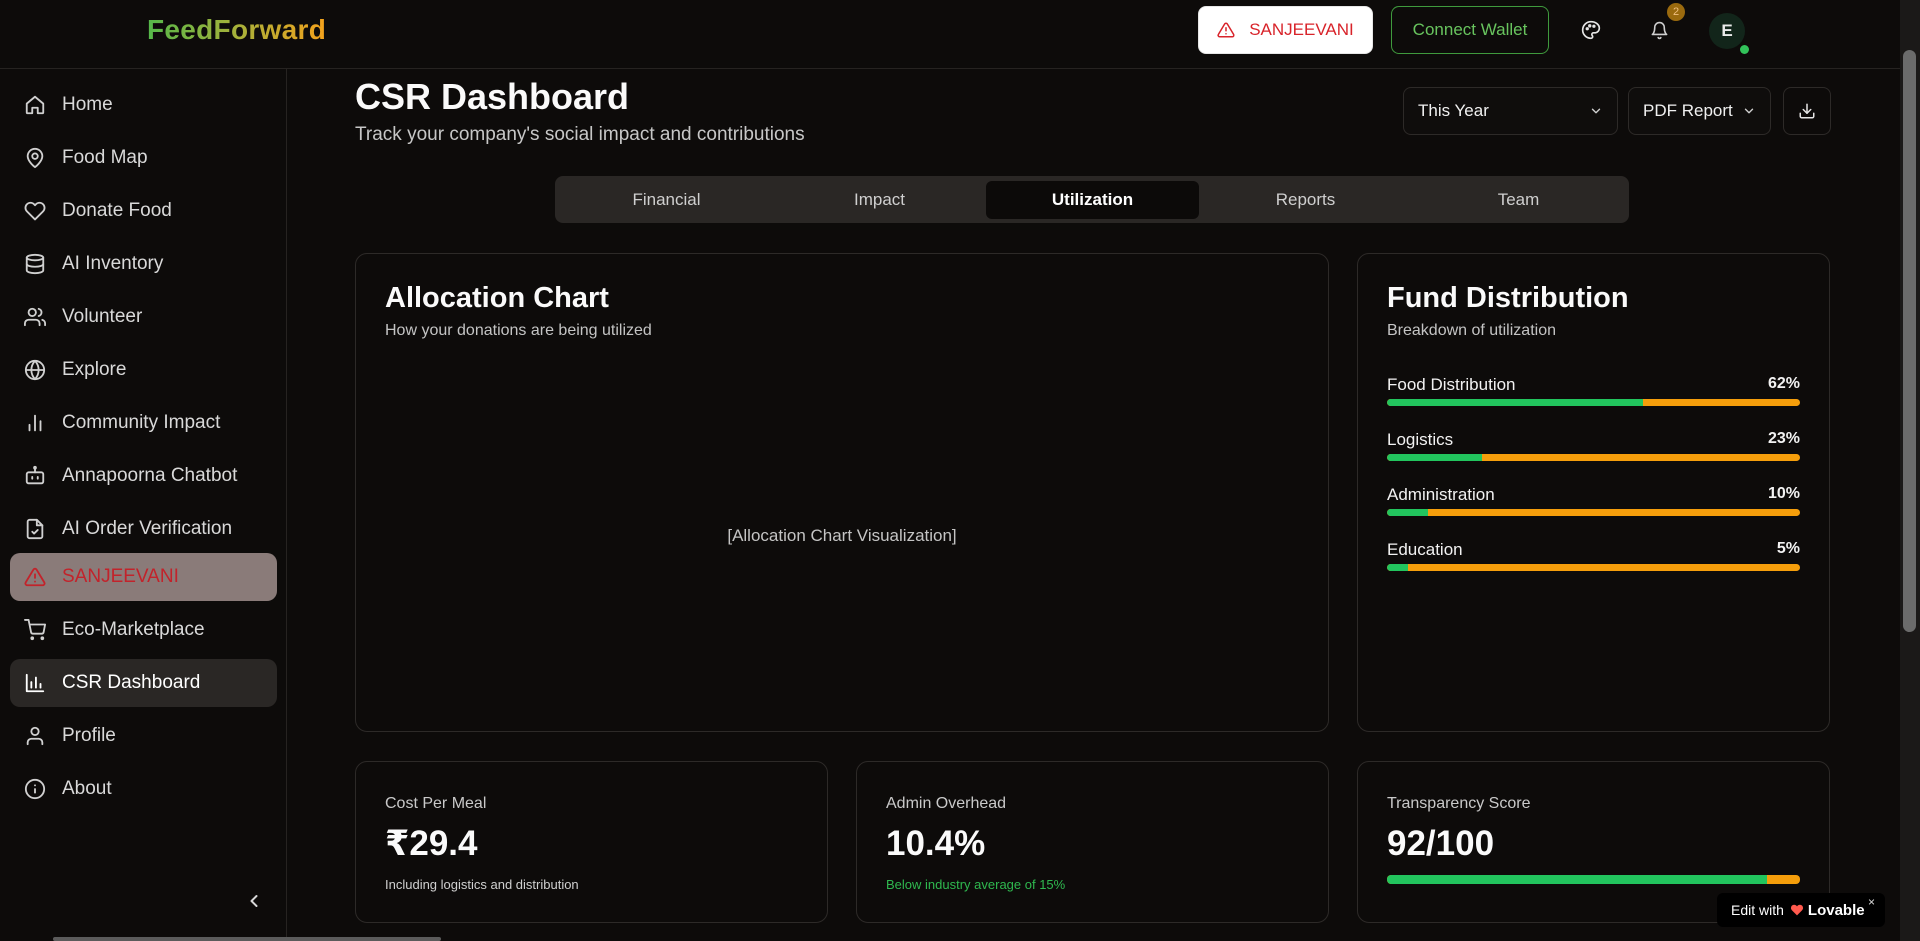  I want to click on sidebar-item-eco-marketplace: Eco-Marketplace, so click(143, 630).